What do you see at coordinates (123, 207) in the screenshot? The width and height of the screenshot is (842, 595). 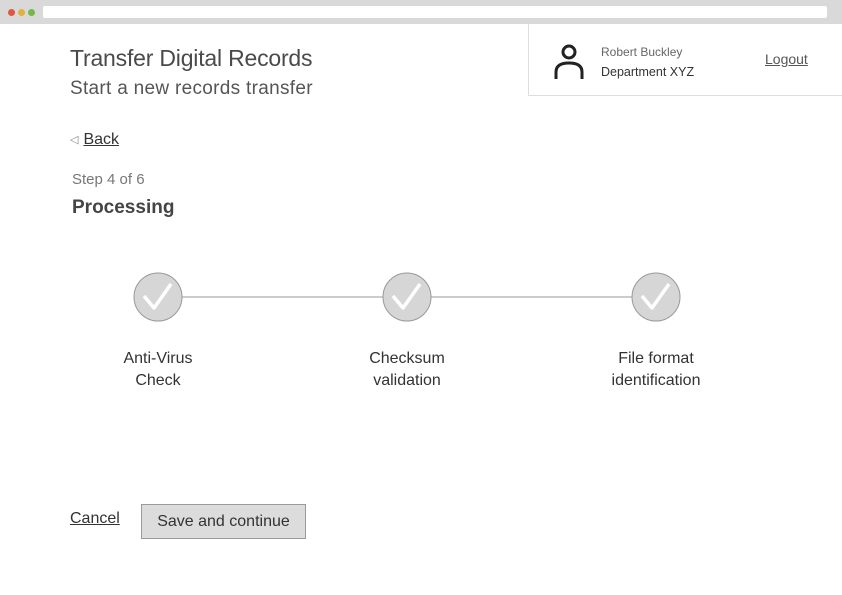 I see `step-title: Processing` at bounding box center [123, 207].